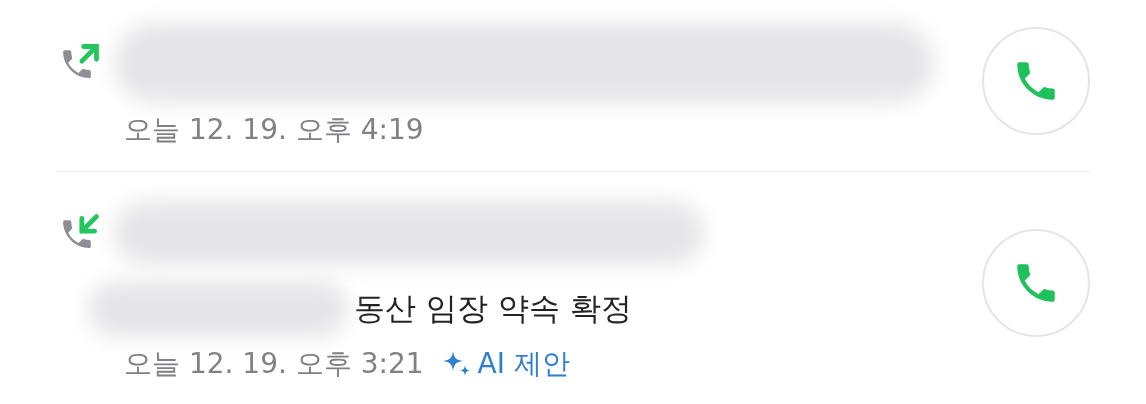 This screenshot has height=404, width=1146. What do you see at coordinates (493, 308) in the screenshot?
I see `call-summary: 동산 임장 약속 확정` at bounding box center [493, 308].